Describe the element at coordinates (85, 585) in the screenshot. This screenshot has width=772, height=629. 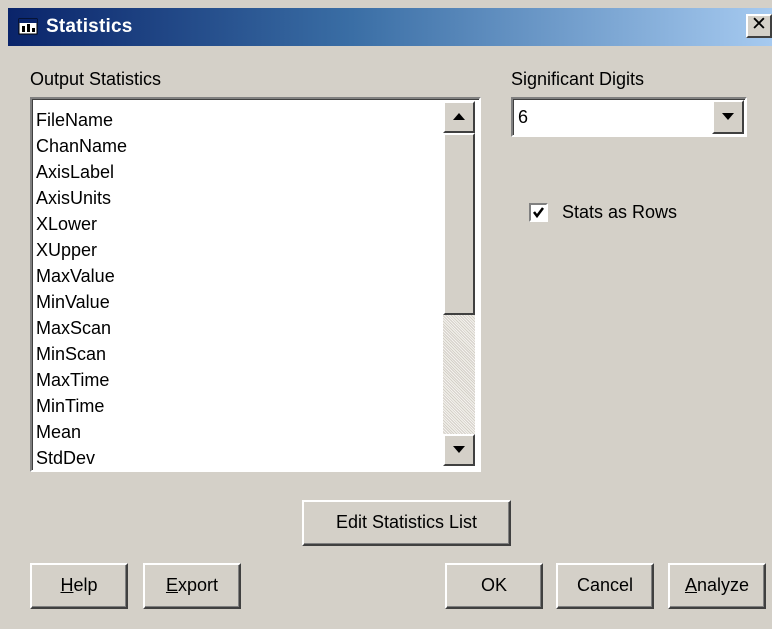
I see `help-label-rest: elp` at that location.